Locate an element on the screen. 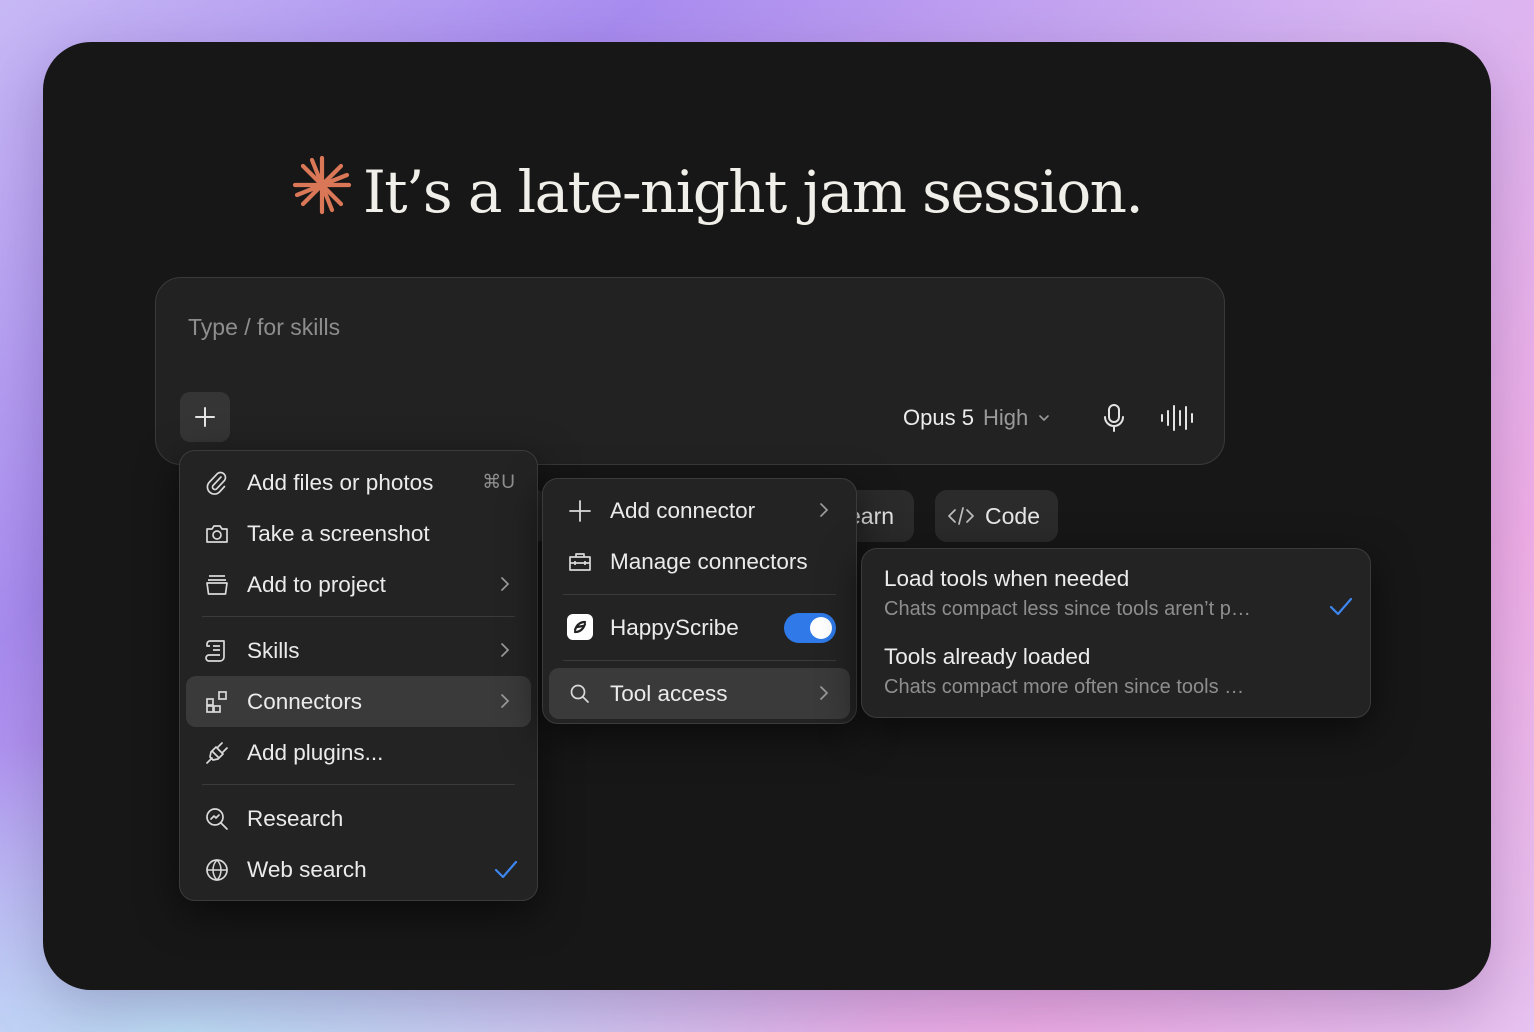 Image resolution: width=1534 pixels, height=1032 pixels. menu-item-tool-access: Tool access is located at coordinates (699, 693).